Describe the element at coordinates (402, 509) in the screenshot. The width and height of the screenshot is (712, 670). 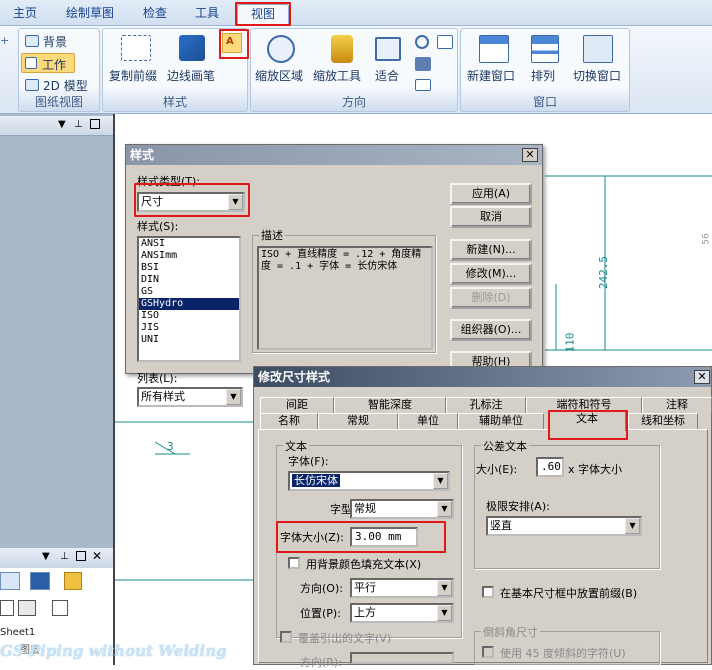
I see `font-style-select: 常规 ▼` at that location.